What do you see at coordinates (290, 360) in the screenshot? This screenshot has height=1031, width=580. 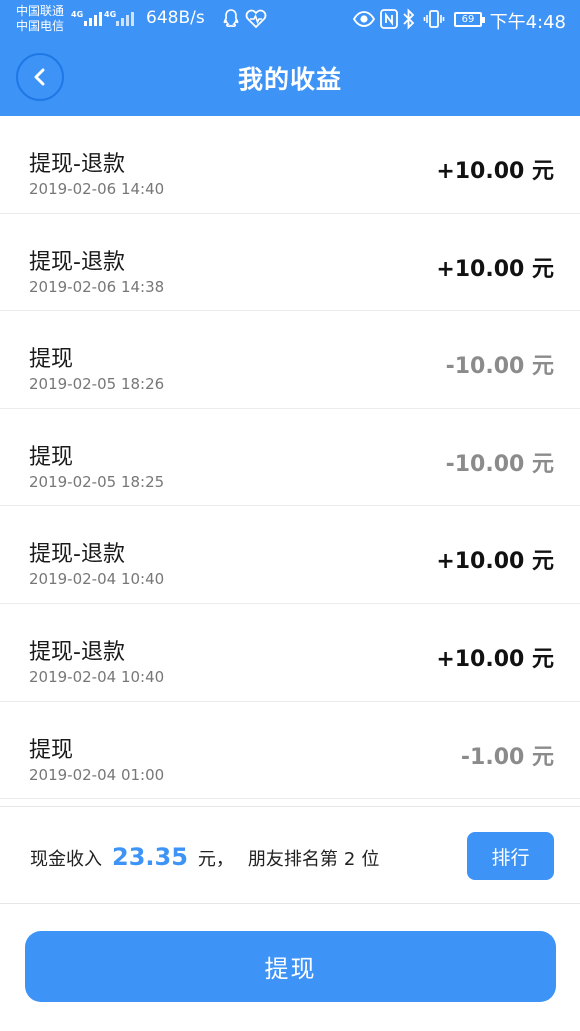 I see `transaction-row: 提现 2019-02-05 18:26 -10.00 元` at bounding box center [290, 360].